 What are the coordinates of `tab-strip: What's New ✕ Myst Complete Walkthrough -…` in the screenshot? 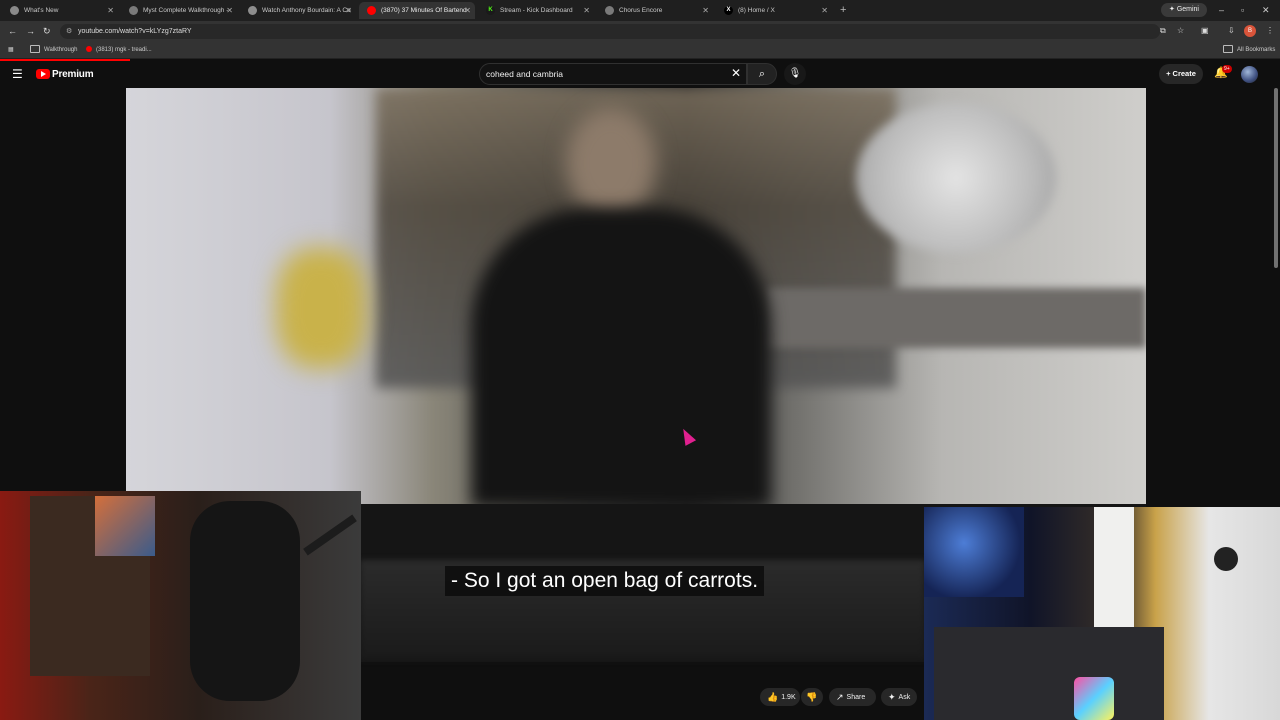 It's located at (640, 10).